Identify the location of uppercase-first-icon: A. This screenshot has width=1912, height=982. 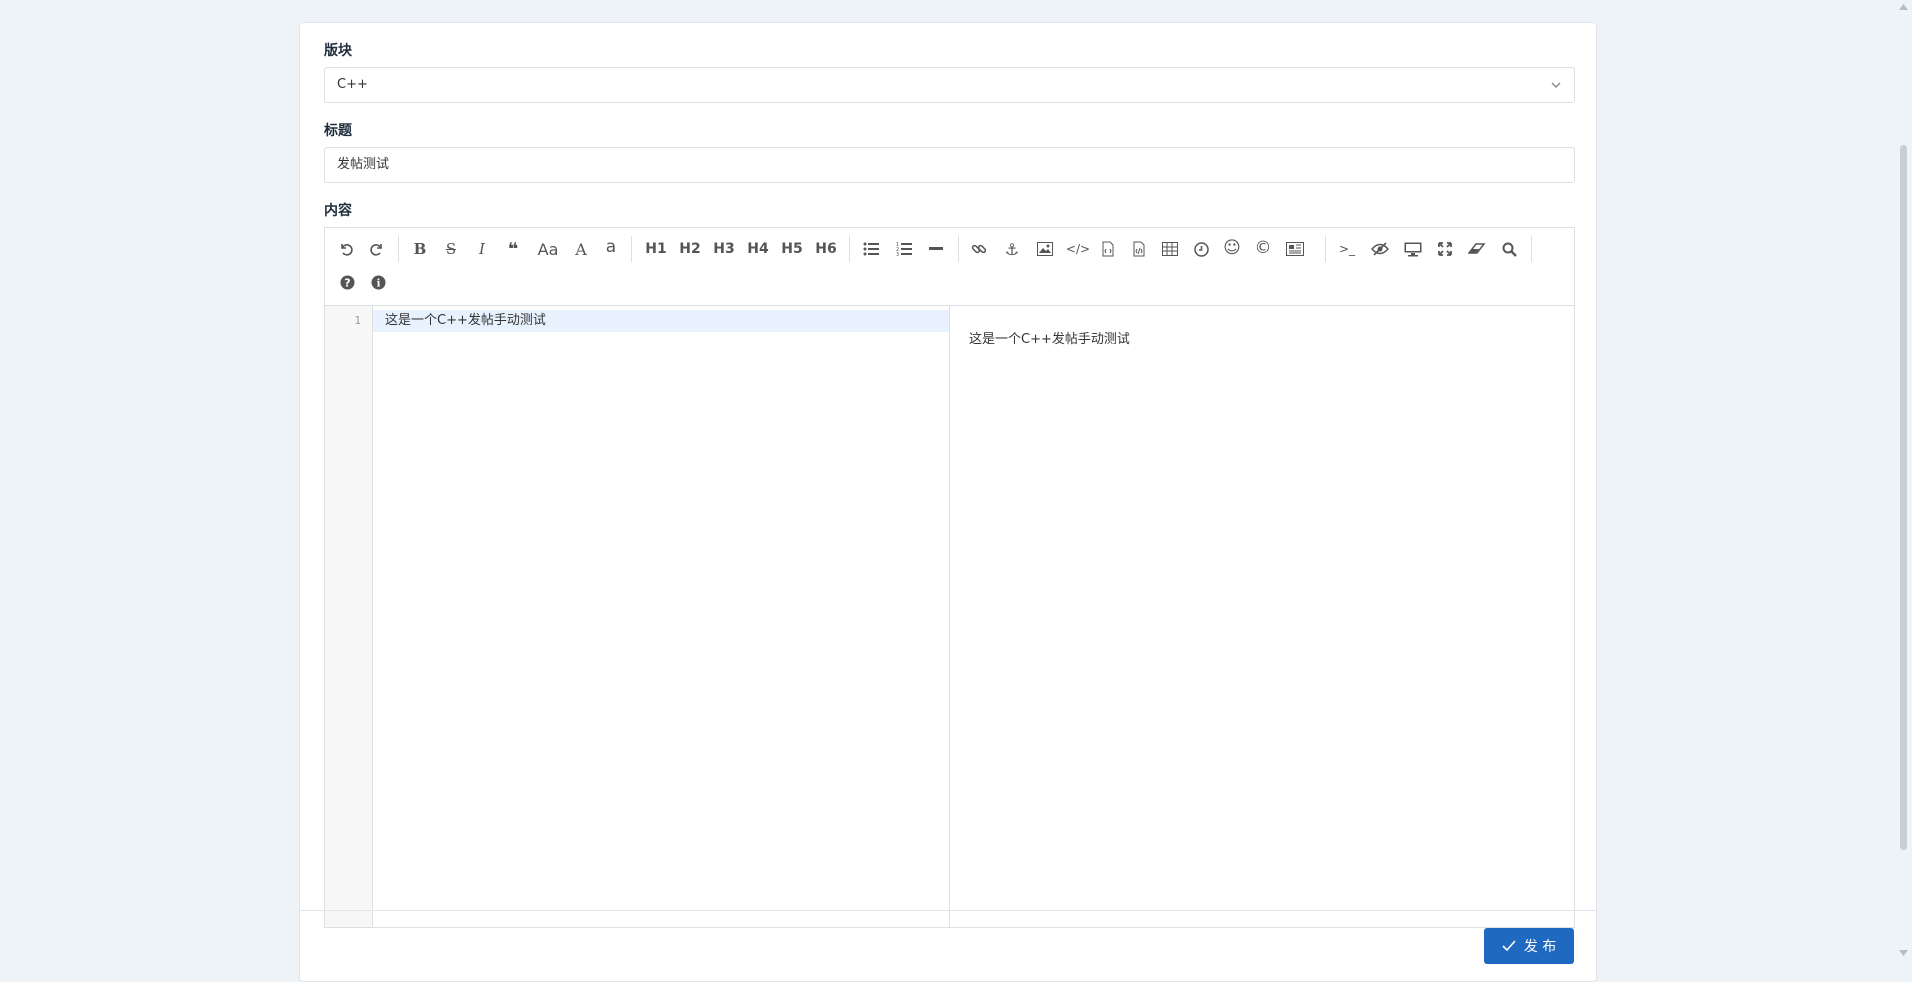
(581, 249).